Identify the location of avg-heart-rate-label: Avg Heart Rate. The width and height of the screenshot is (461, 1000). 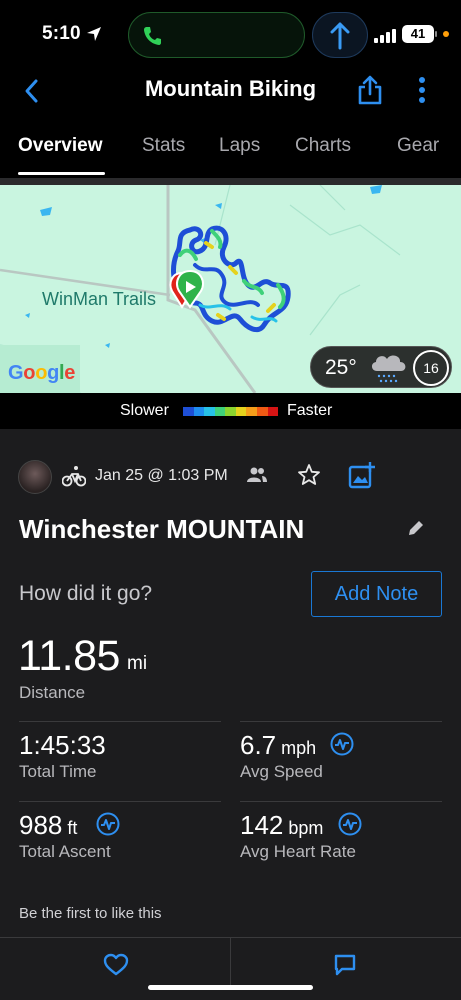
(298, 851).